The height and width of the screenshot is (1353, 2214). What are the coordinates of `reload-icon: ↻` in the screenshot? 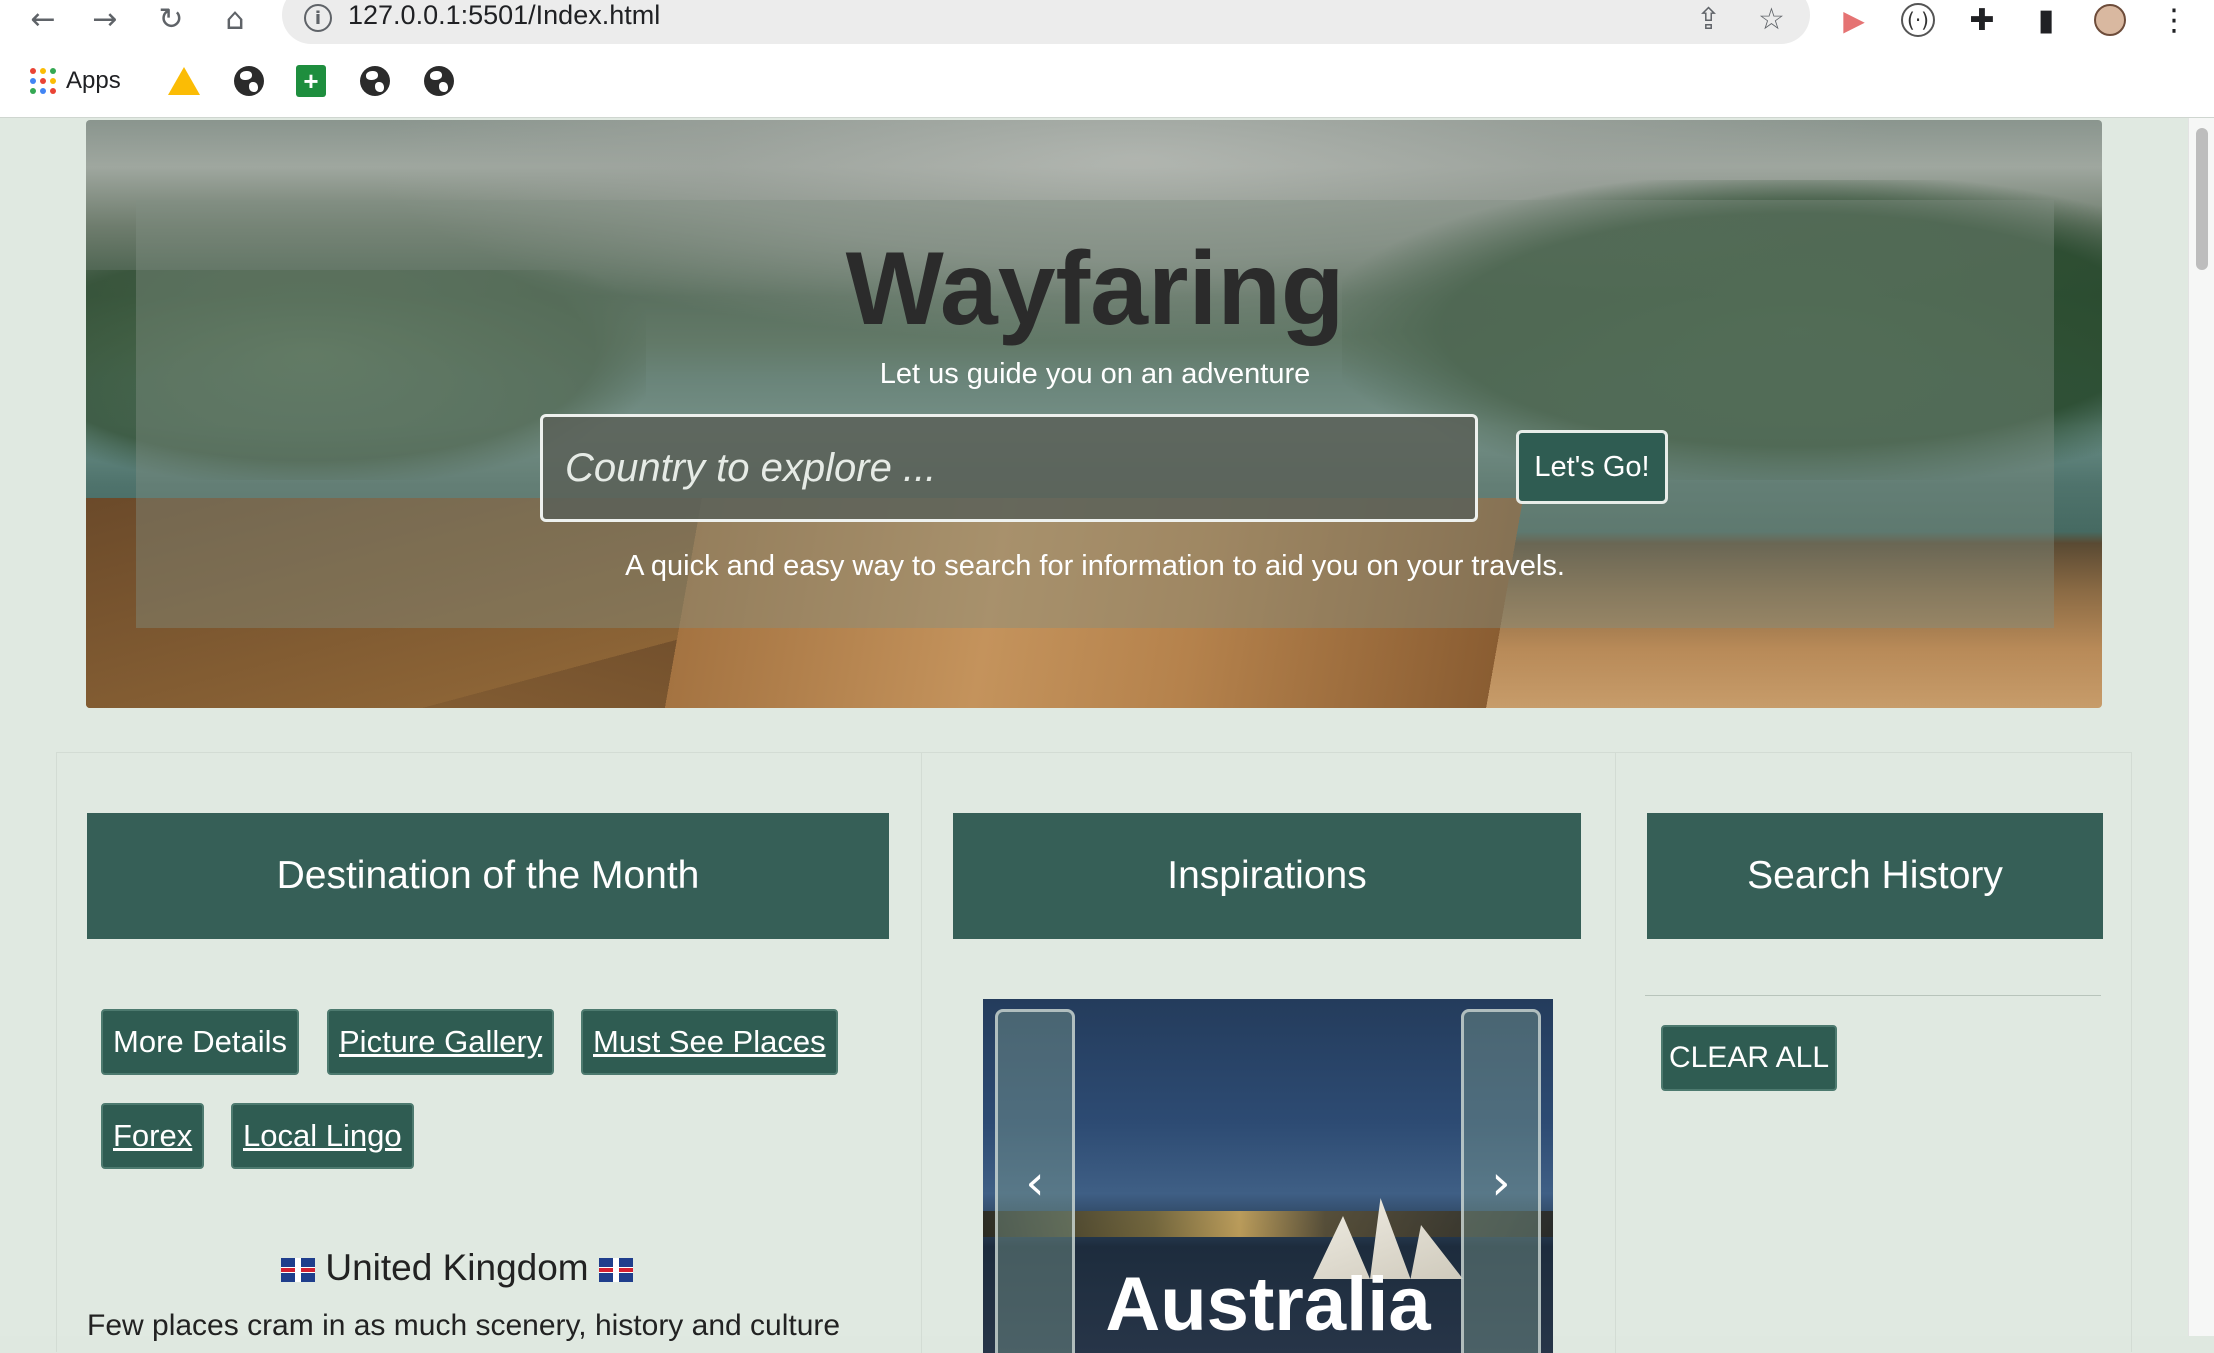 It's located at (171, 19).